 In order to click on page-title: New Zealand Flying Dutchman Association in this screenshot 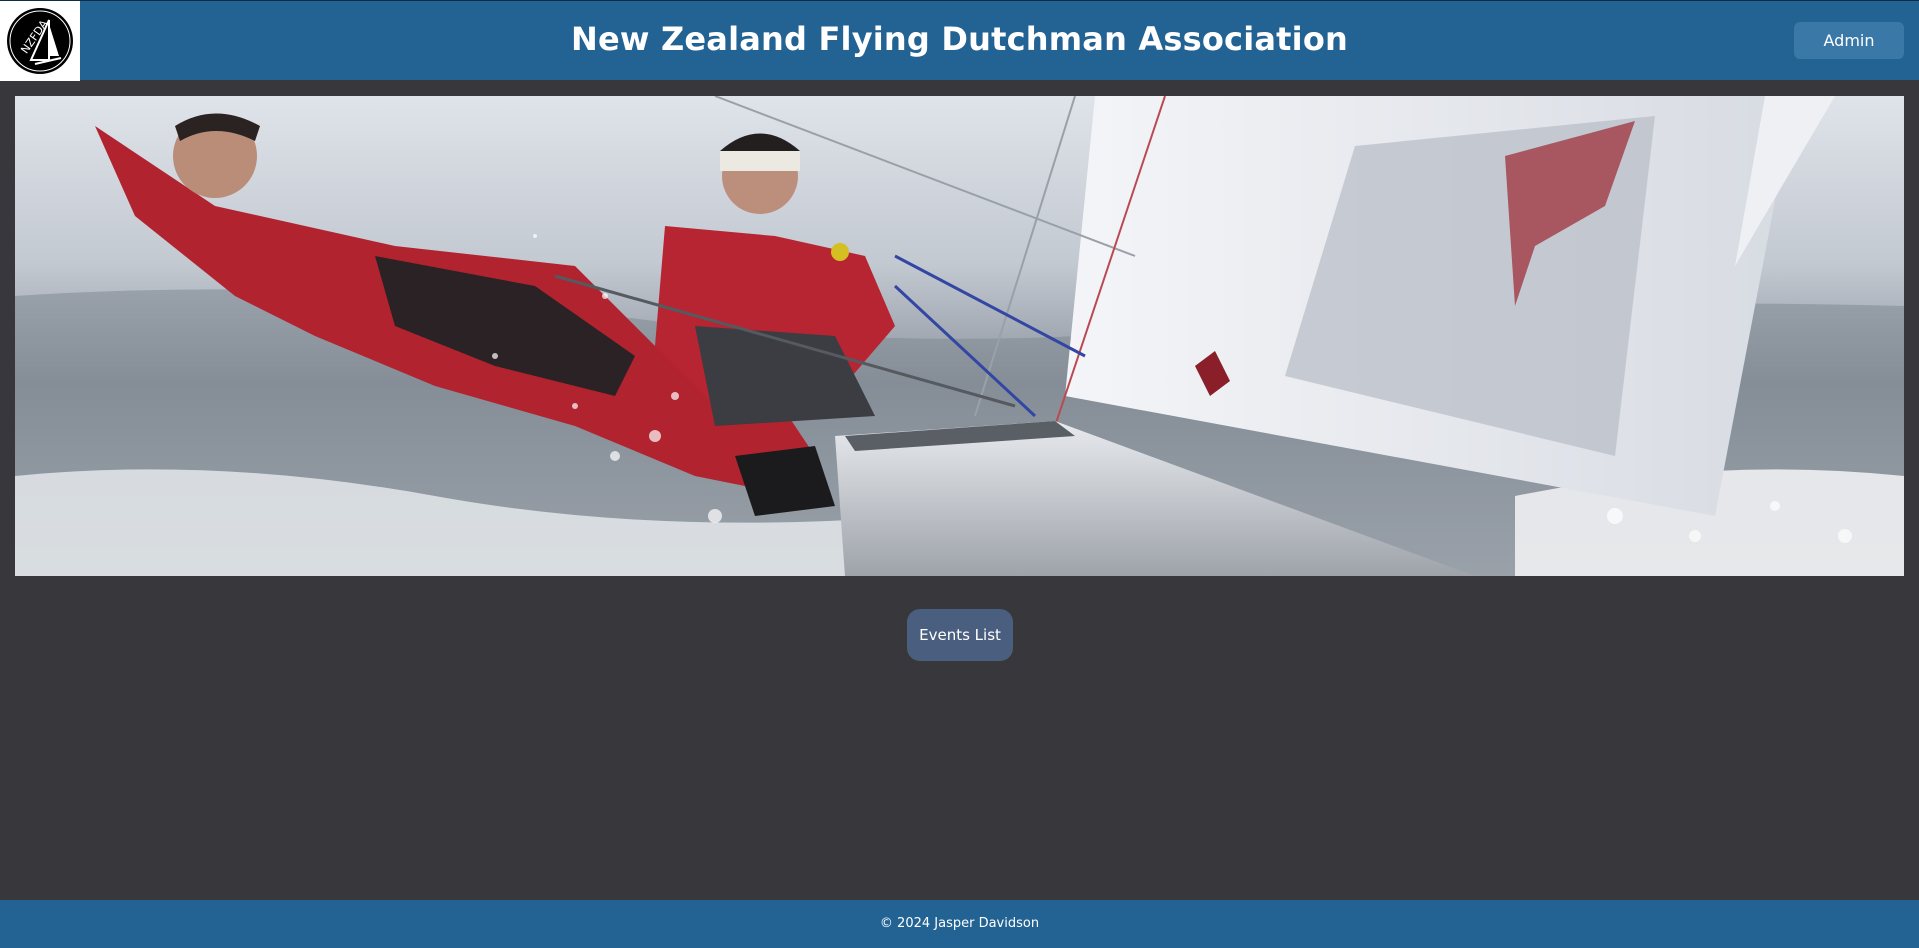, I will do `click(959, 39)`.